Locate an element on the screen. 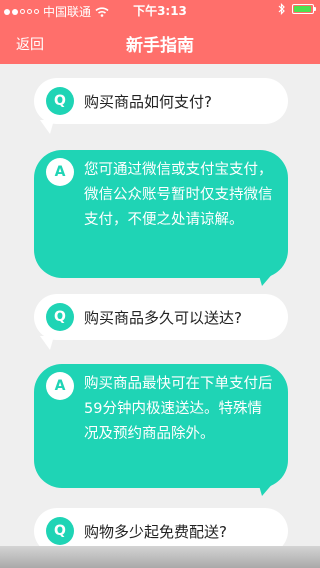 This screenshot has width=320, height=568. battery-level is located at coordinates (302, 9).